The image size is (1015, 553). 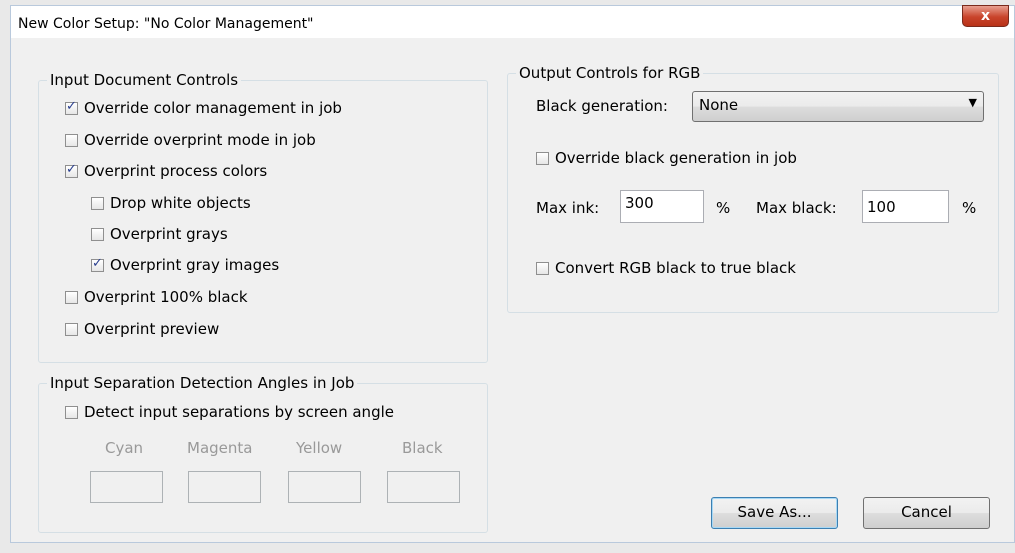 I want to click on magenta-label: Magenta, so click(x=220, y=448).